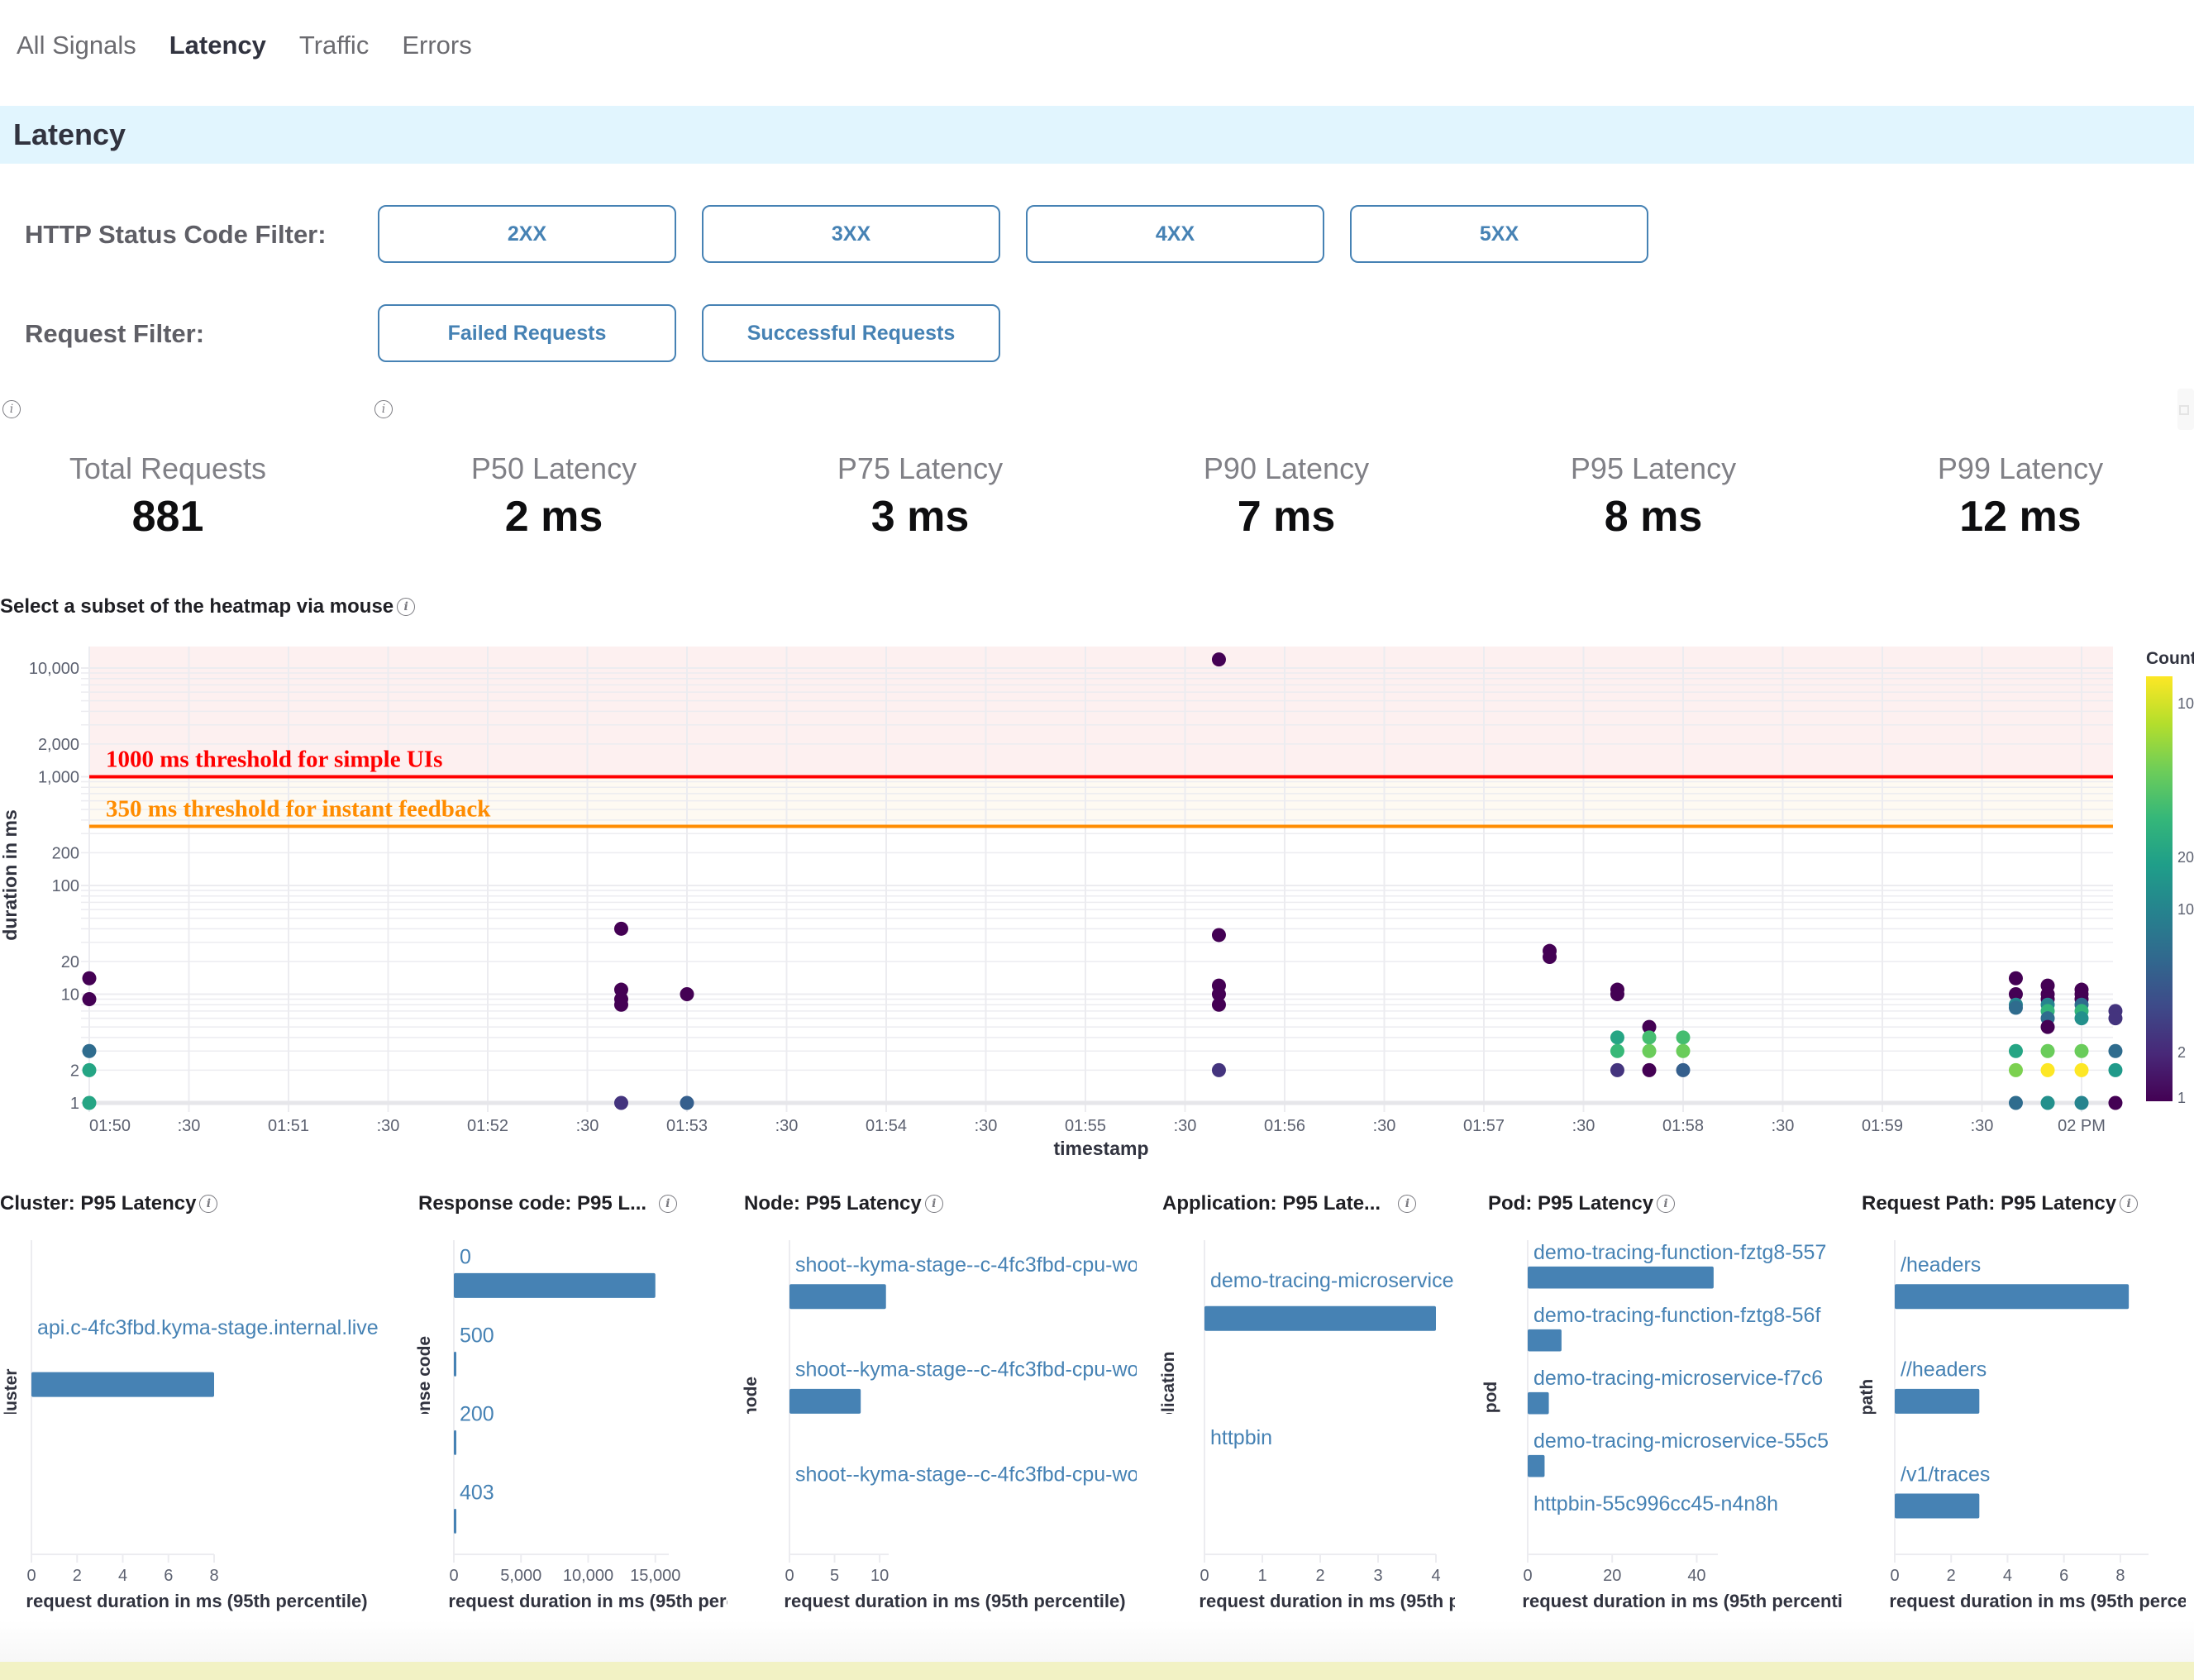  What do you see at coordinates (70, 995) in the screenshot?
I see `y-tick-label: 10` at bounding box center [70, 995].